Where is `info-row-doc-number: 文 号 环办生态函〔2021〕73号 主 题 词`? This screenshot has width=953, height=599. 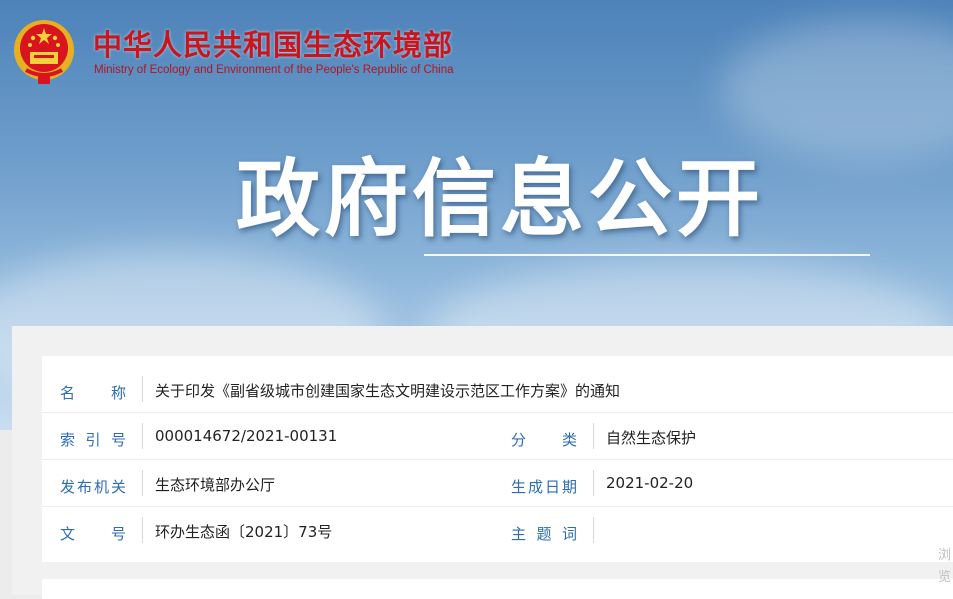 info-row-doc-number: 文 号 环办生态函〔2021〕73号 主 题 词 is located at coordinates (497, 530).